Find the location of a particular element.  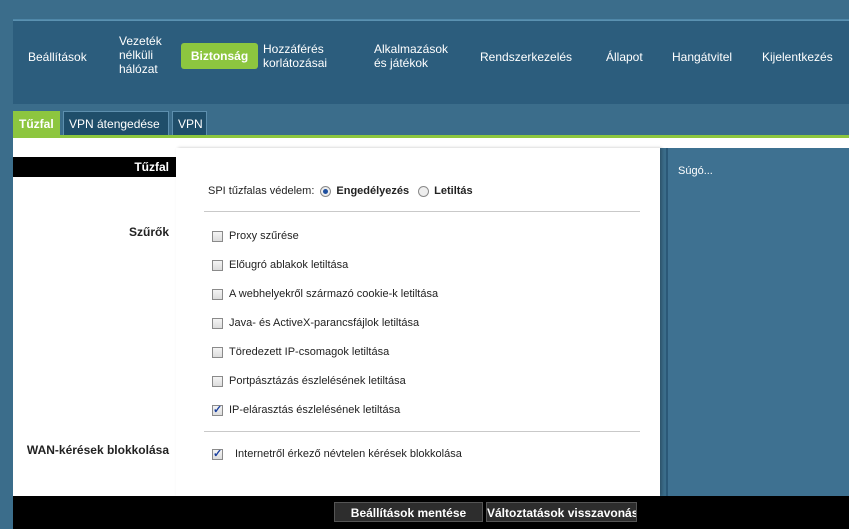

filter-proxy-row: Proxy szűrése is located at coordinates (255, 236).